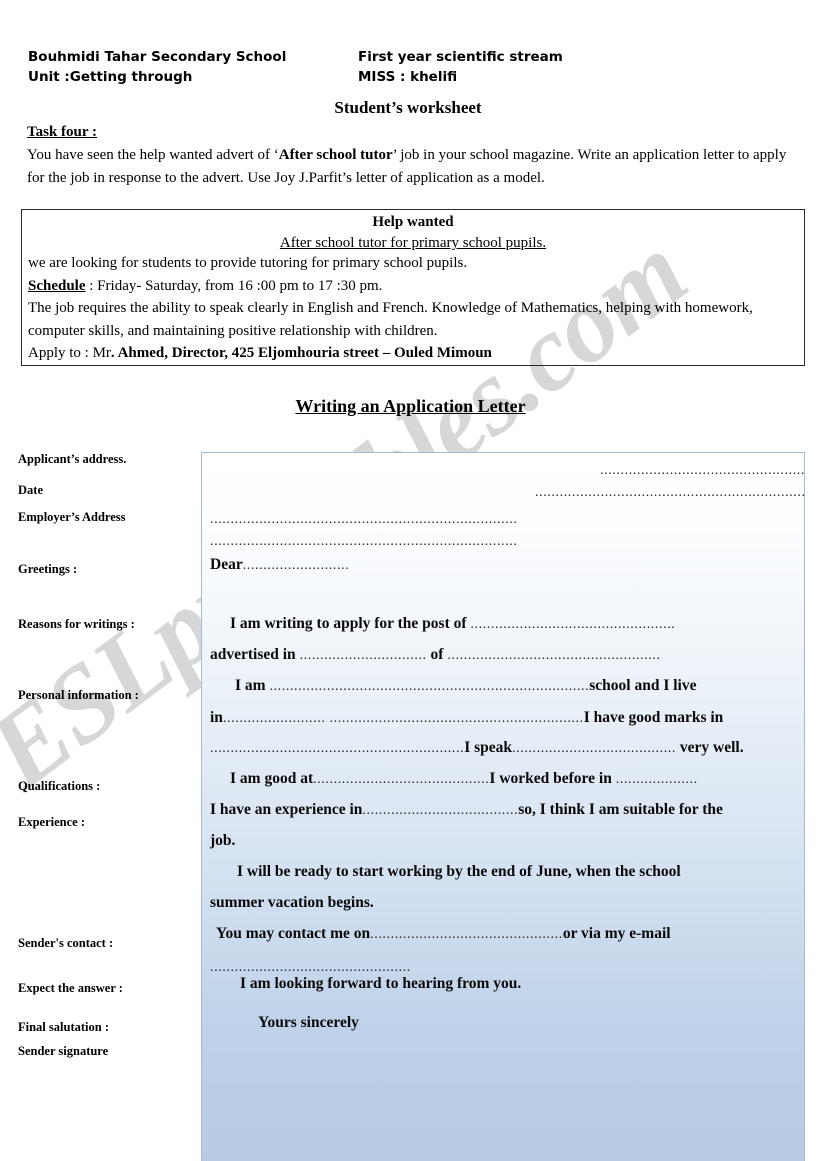 This screenshot has height=1161, width=821. Describe the element at coordinates (110, 76) in the screenshot. I see `unit-name: Unit :Getting through` at that location.